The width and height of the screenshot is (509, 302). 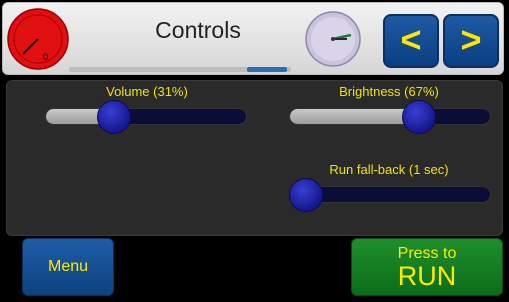 I want to click on brightness-slider-fill, so click(x=355, y=116).